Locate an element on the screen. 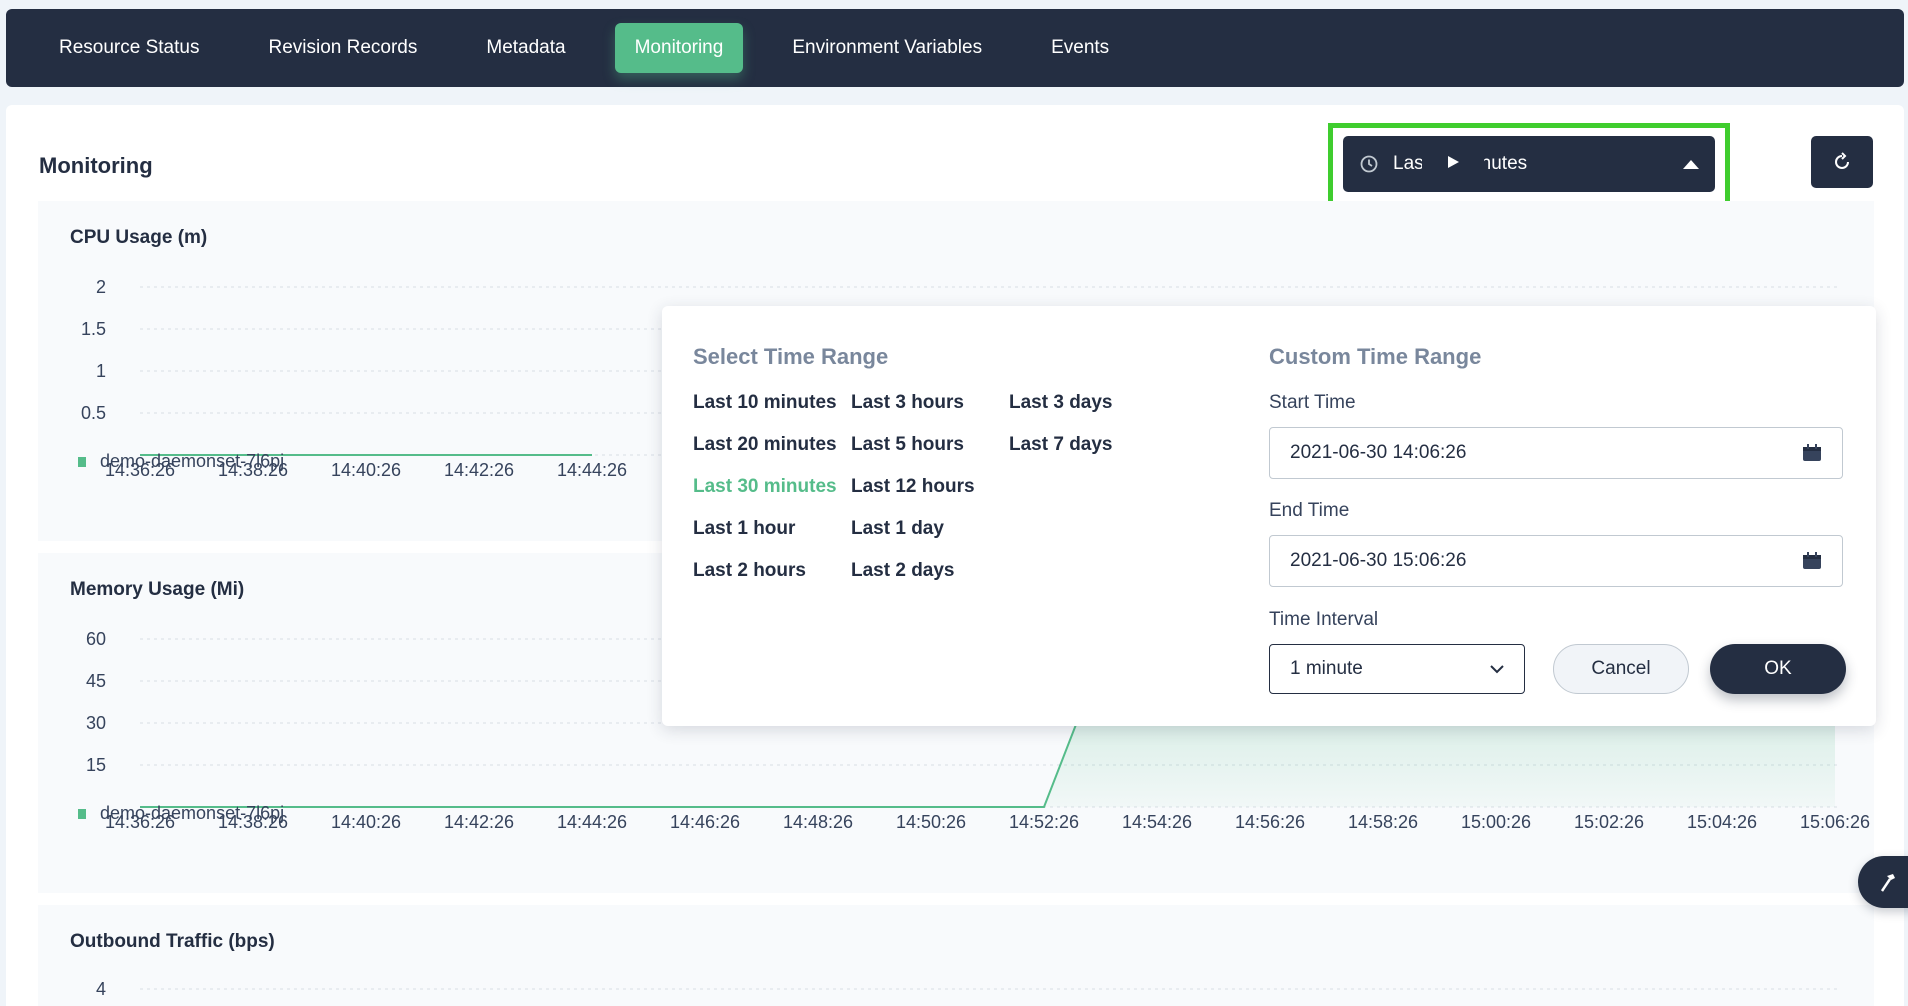  x-tick-label: 14:48:26 is located at coordinates (818, 822).